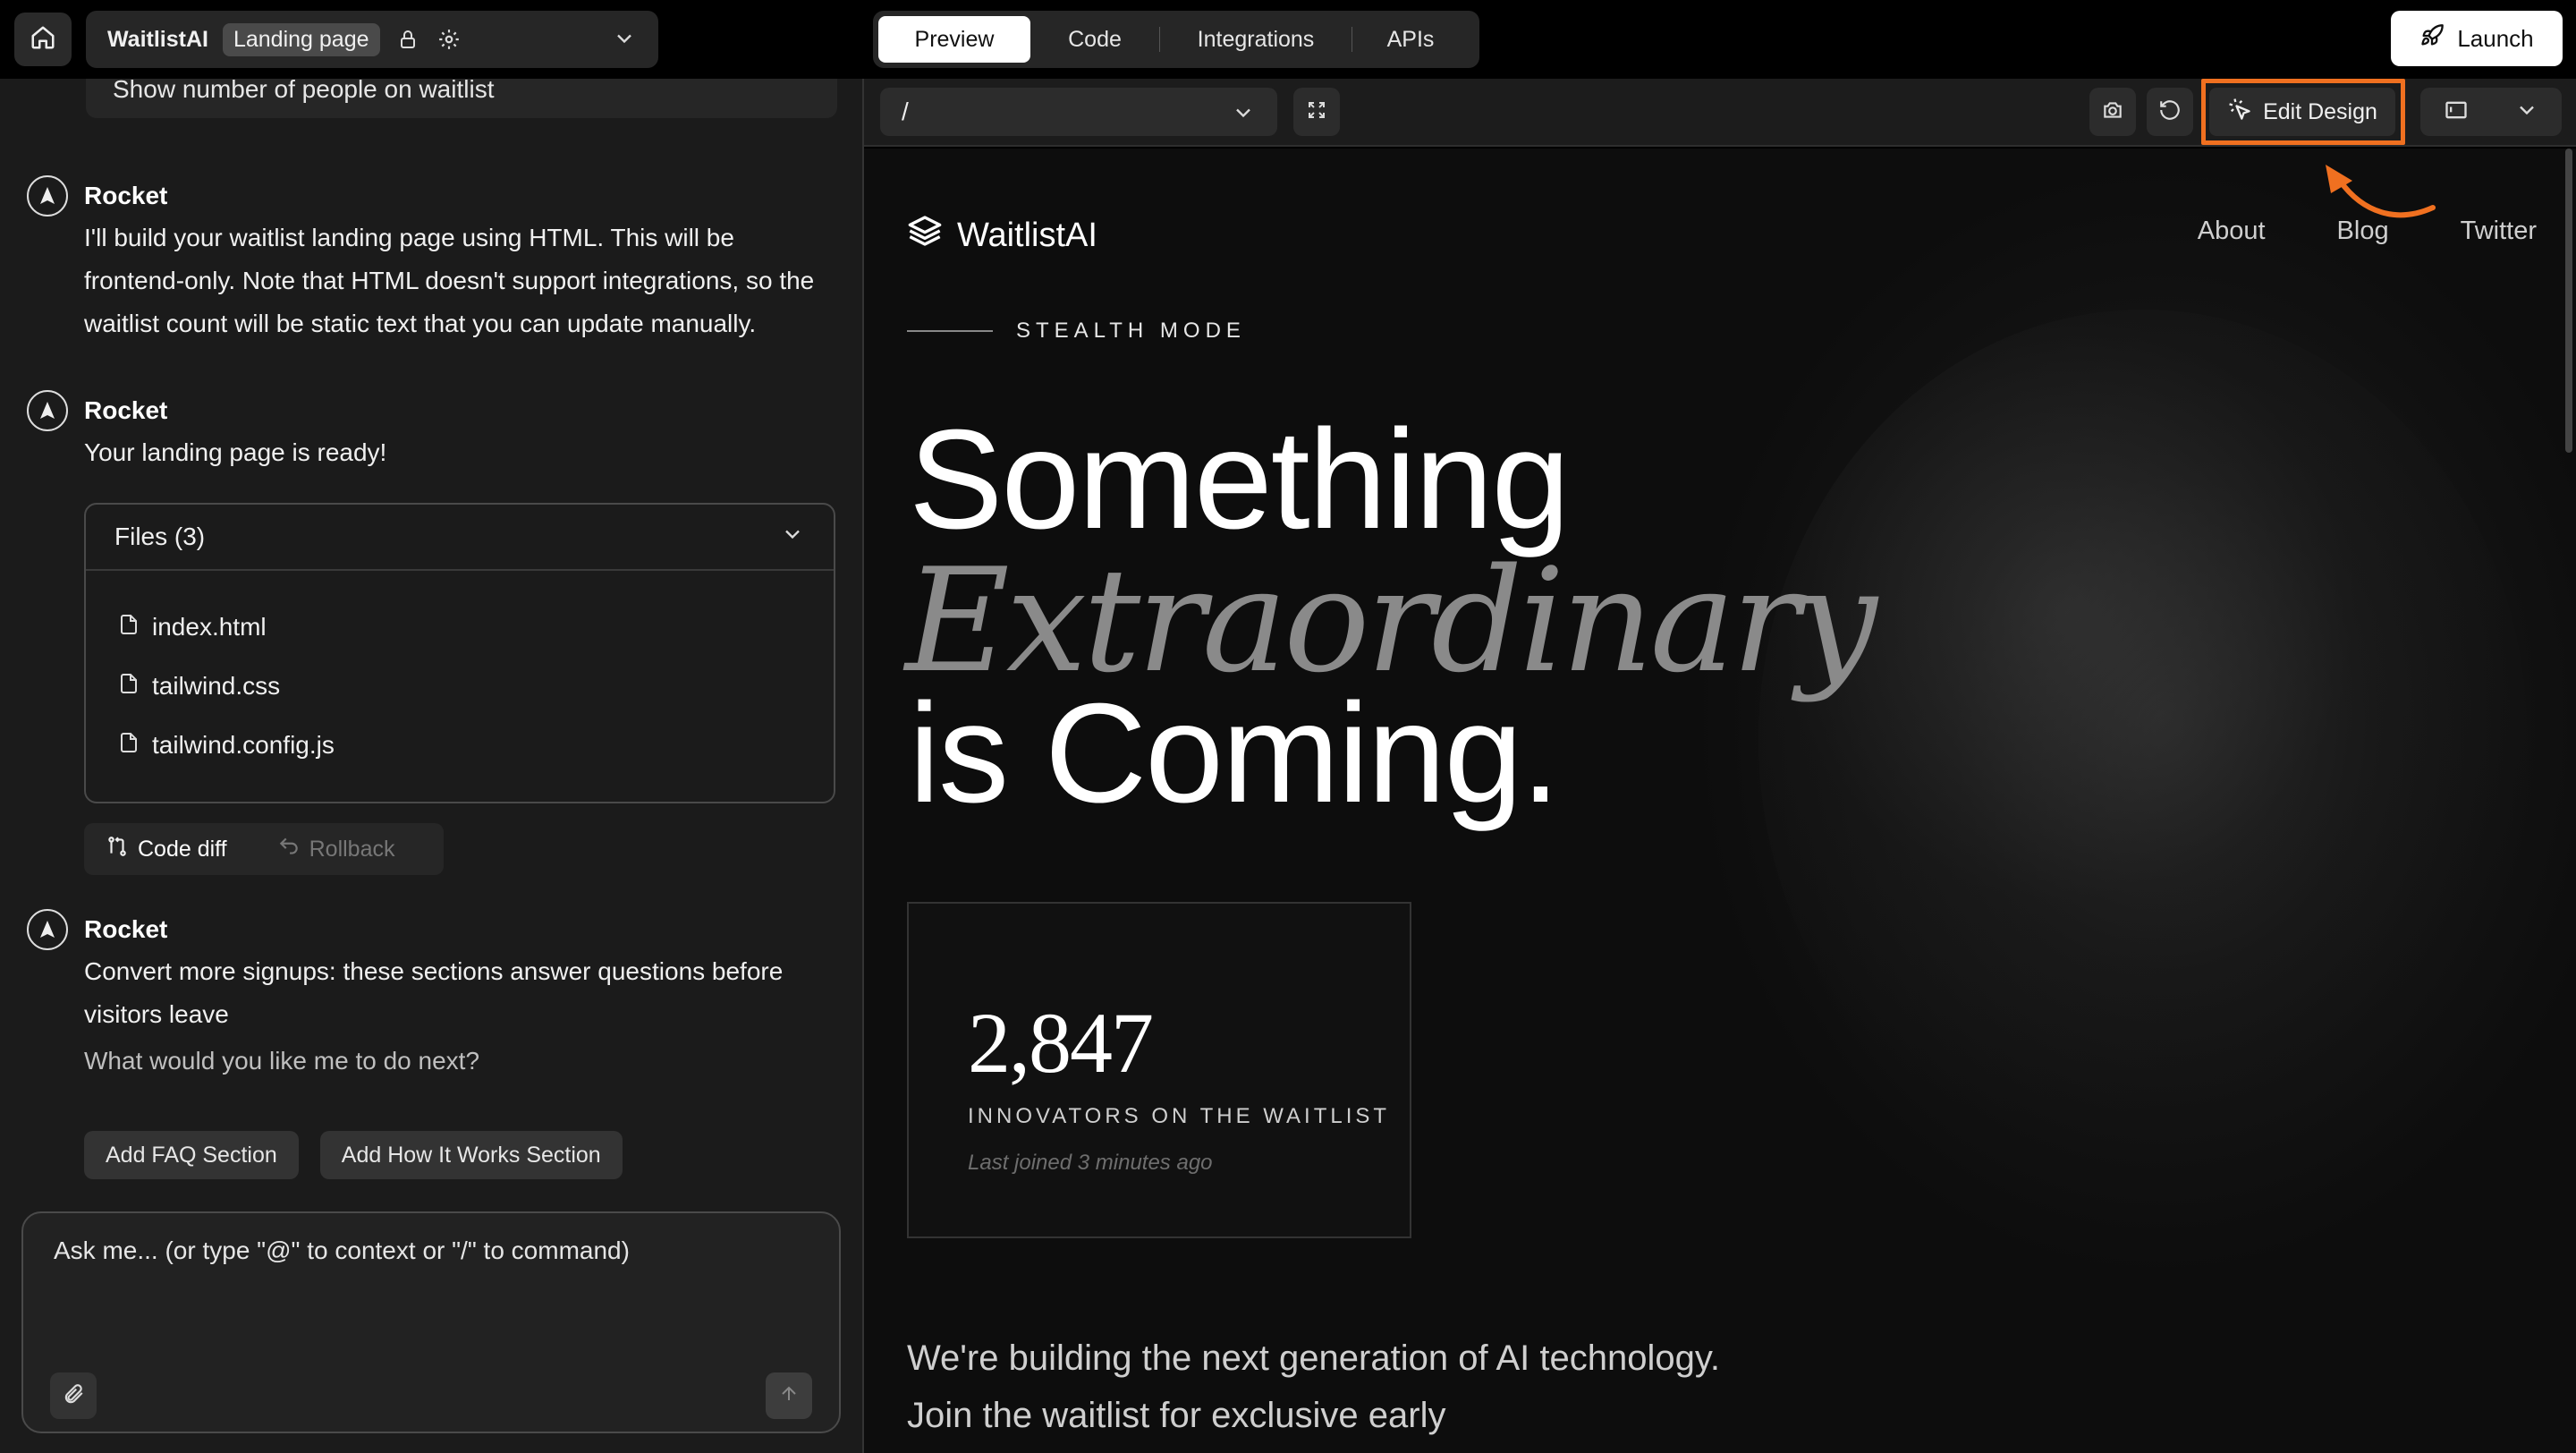 The height and width of the screenshot is (1453, 2576). I want to click on launch-label: Launch, so click(2495, 38).